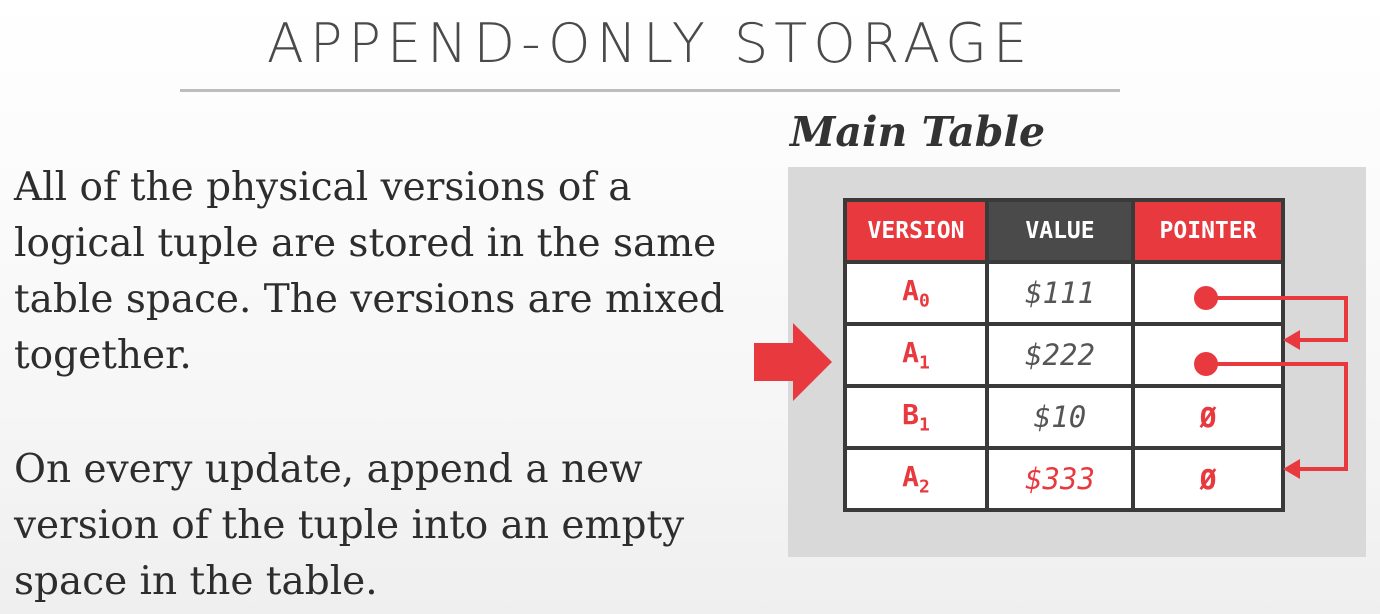  I want to click on pointer-arrow-a1-to-a2, so click(1277, 416).